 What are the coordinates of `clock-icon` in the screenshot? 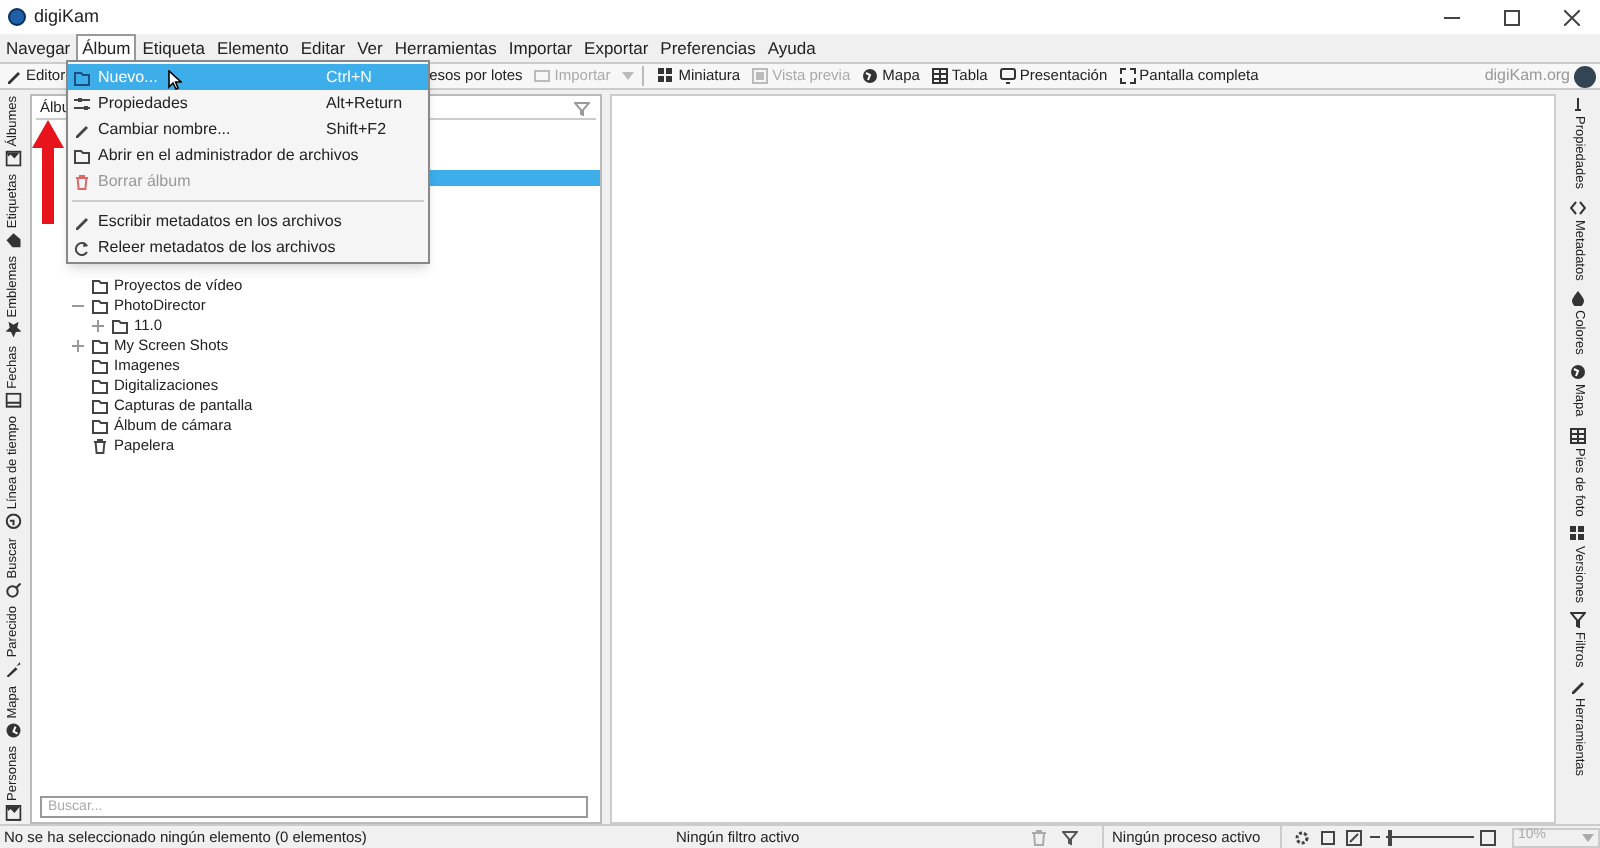 It's located at (14, 522).